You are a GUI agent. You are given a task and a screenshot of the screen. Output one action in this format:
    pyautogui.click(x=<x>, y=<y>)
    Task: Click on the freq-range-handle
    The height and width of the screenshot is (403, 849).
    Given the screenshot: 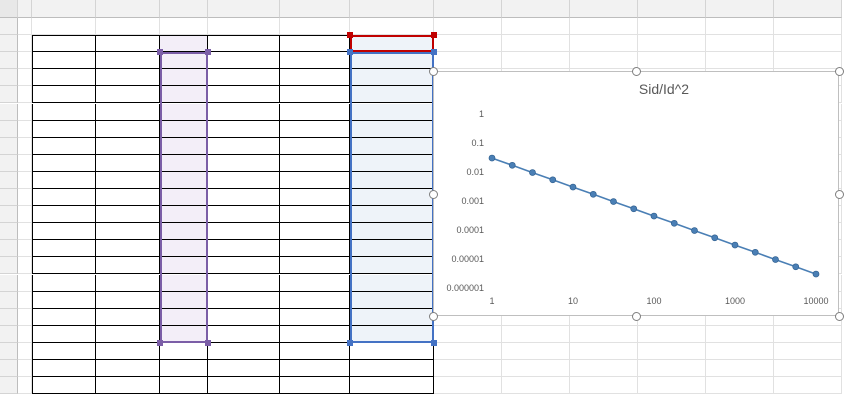 What is the action you would take?
    pyautogui.click(x=160, y=342)
    